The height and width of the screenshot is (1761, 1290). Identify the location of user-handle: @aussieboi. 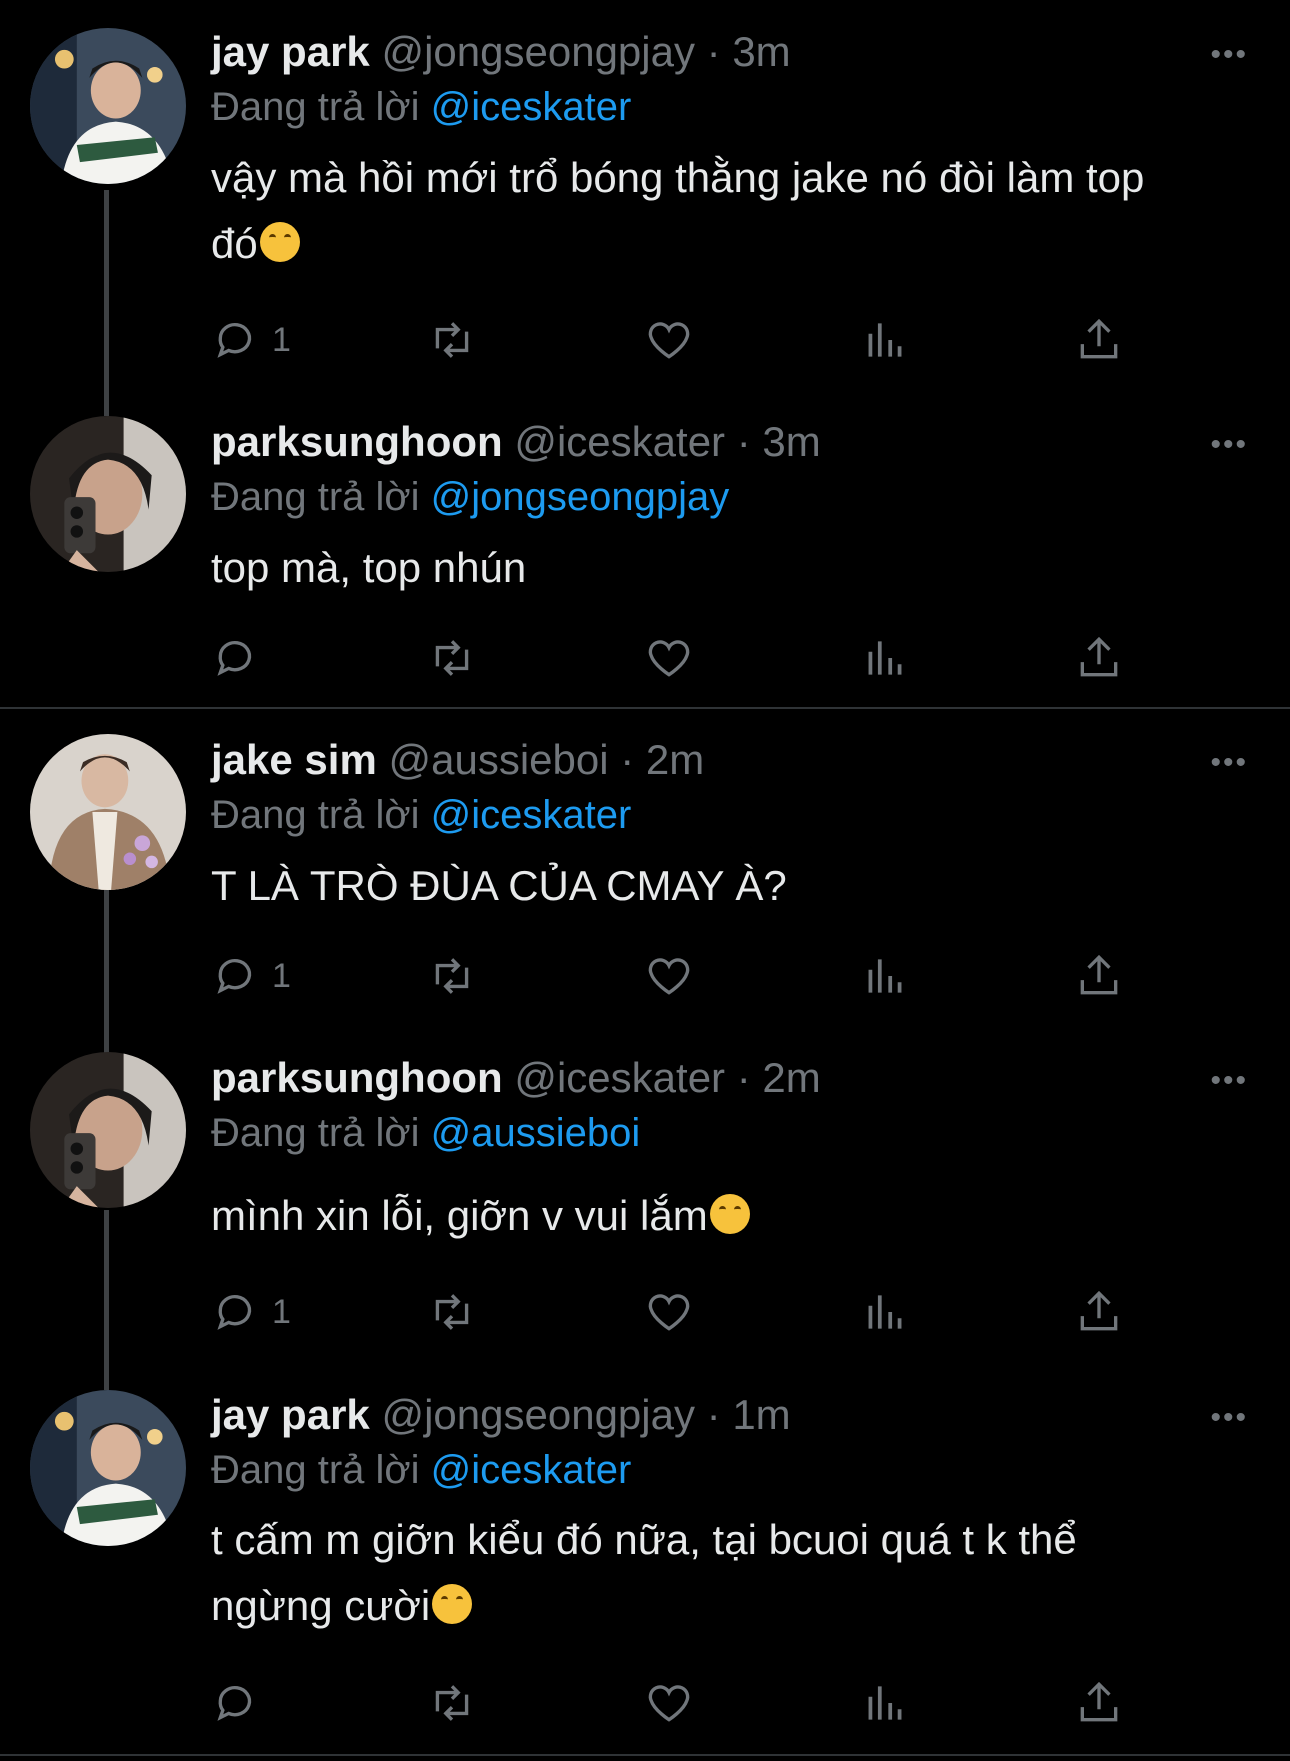
(498, 759).